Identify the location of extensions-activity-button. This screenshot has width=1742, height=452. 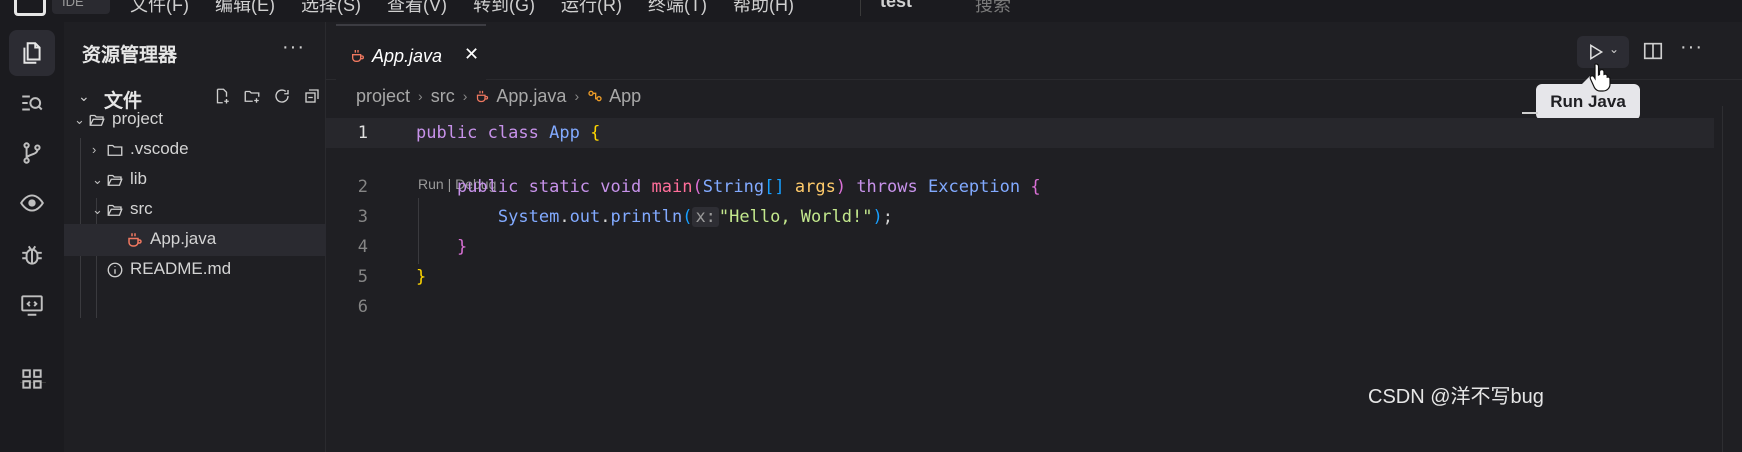
(32, 379).